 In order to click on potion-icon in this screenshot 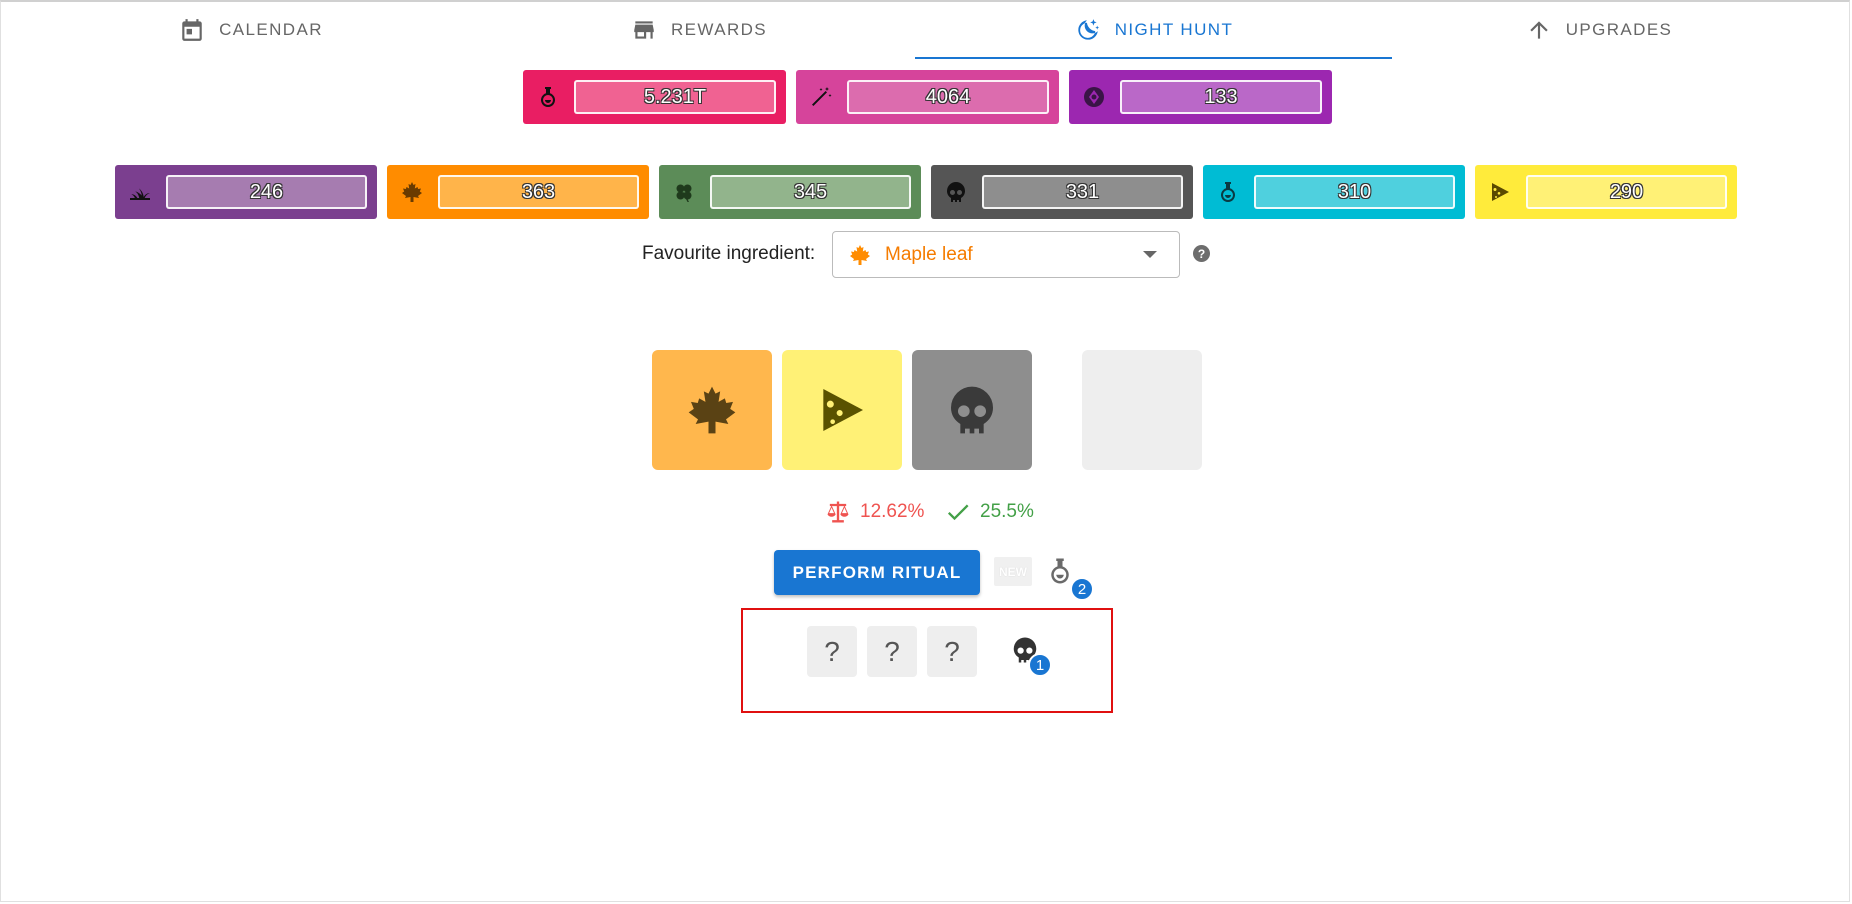, I will do `click(548, 97)`.